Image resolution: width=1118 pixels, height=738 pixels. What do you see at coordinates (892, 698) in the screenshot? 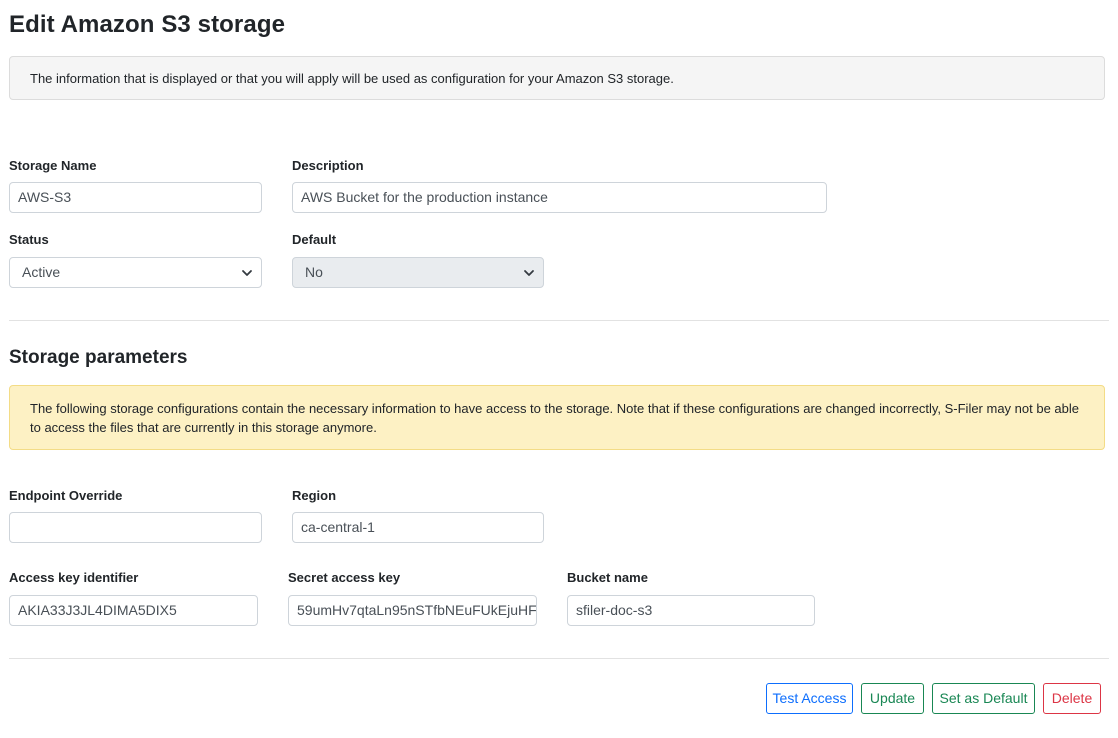
I see `update-button: Update` at bounding box center [892, 698].